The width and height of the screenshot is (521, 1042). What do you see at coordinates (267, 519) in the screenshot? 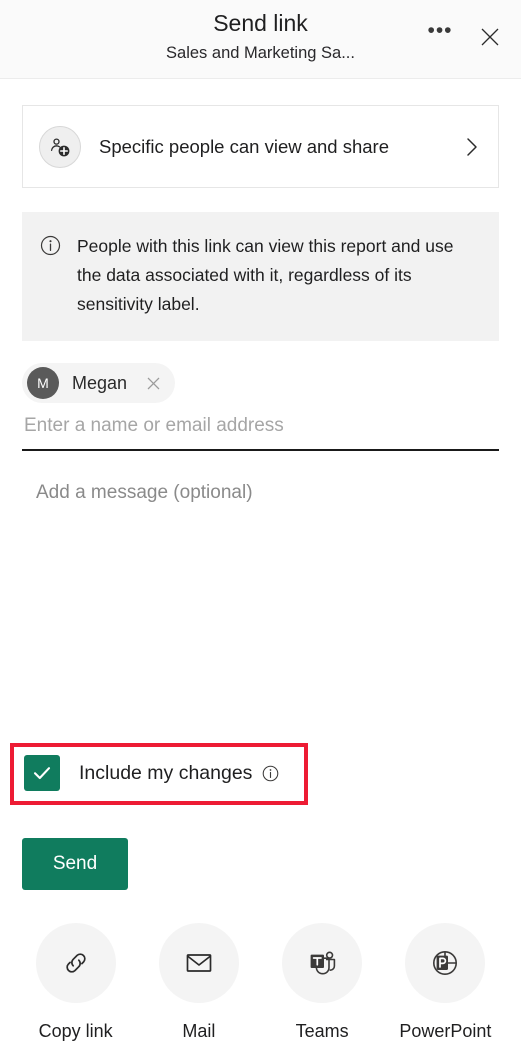
I see `message-input` at bounding box center [267, 519].